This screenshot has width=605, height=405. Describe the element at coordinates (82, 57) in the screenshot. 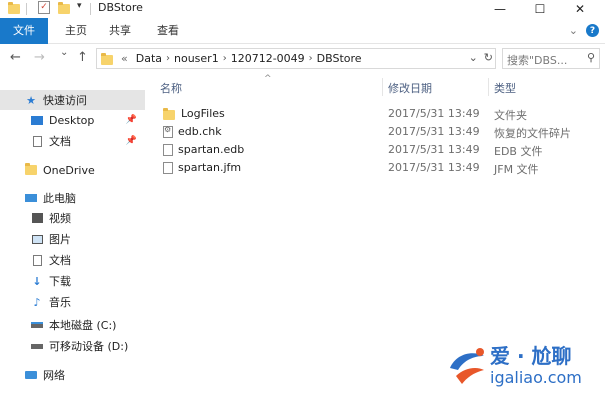

I see `up-arrow-icon: ↑` at that location.